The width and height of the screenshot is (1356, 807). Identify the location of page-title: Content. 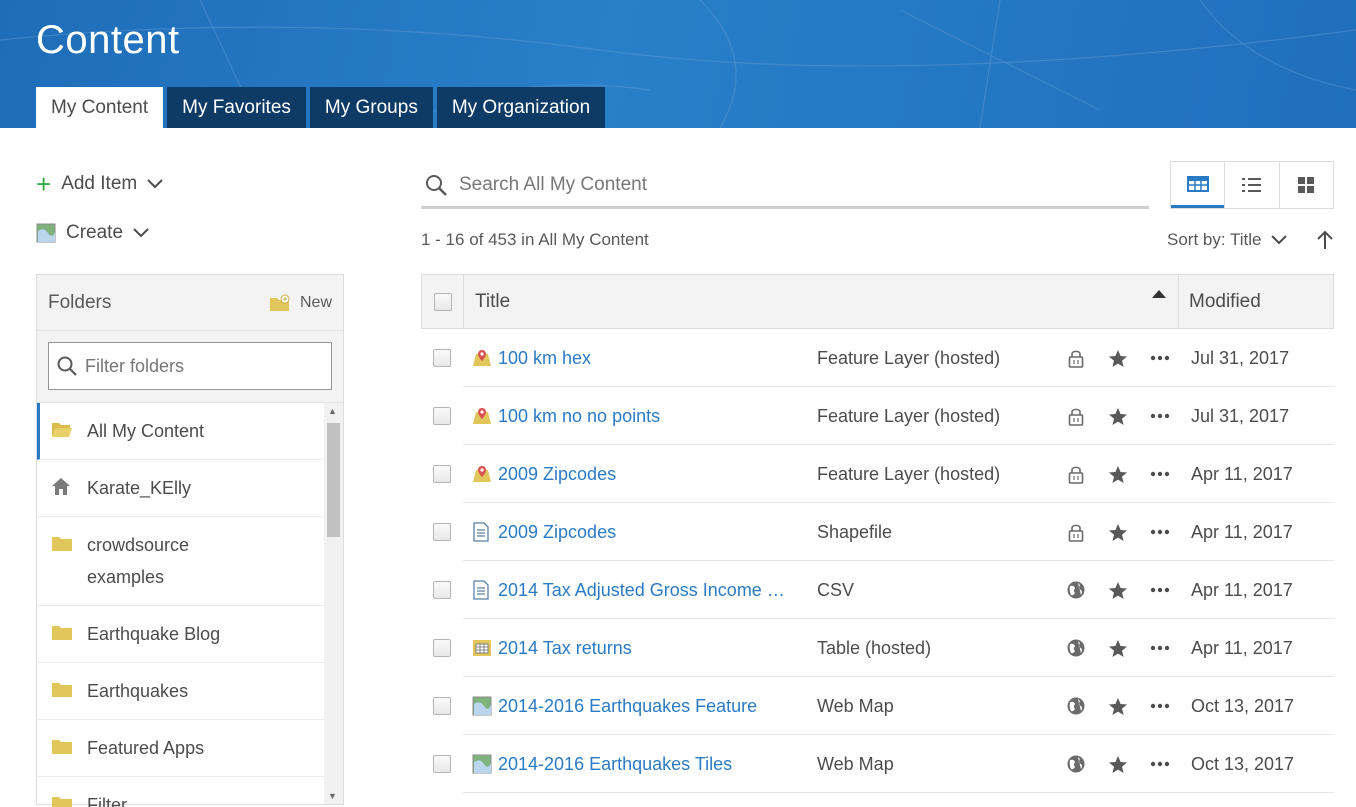
(108, 40).